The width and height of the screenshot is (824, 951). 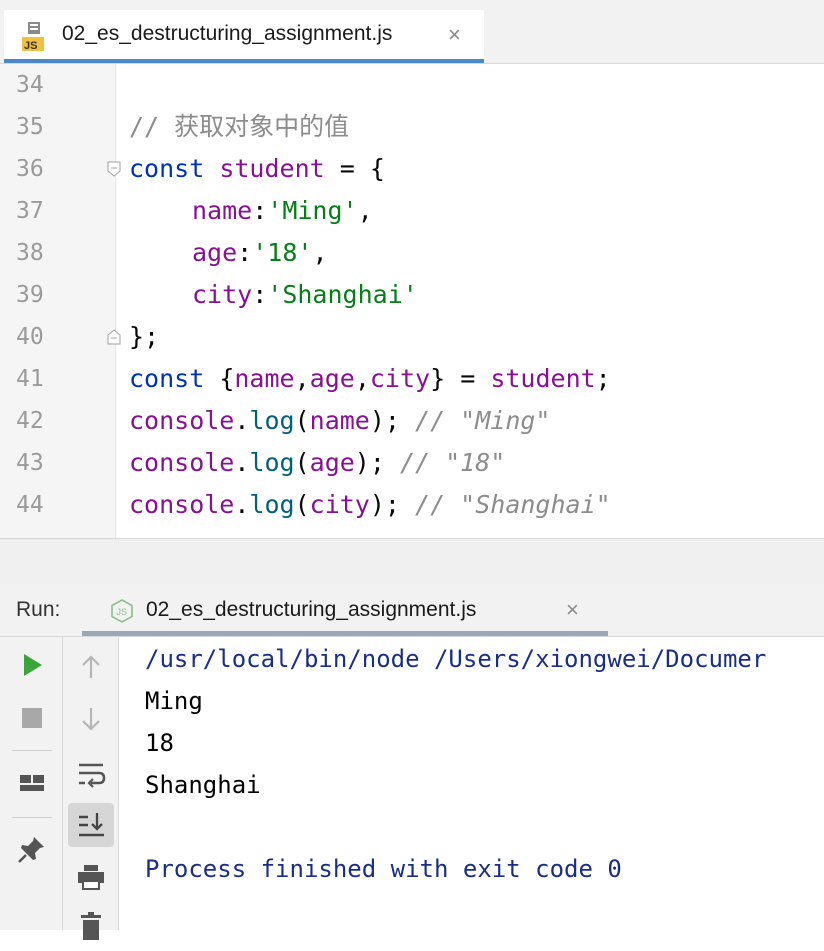 I want to click on editor-tab-label: 02_es_destructuring_assignment.js, so click(x=227, y=33).